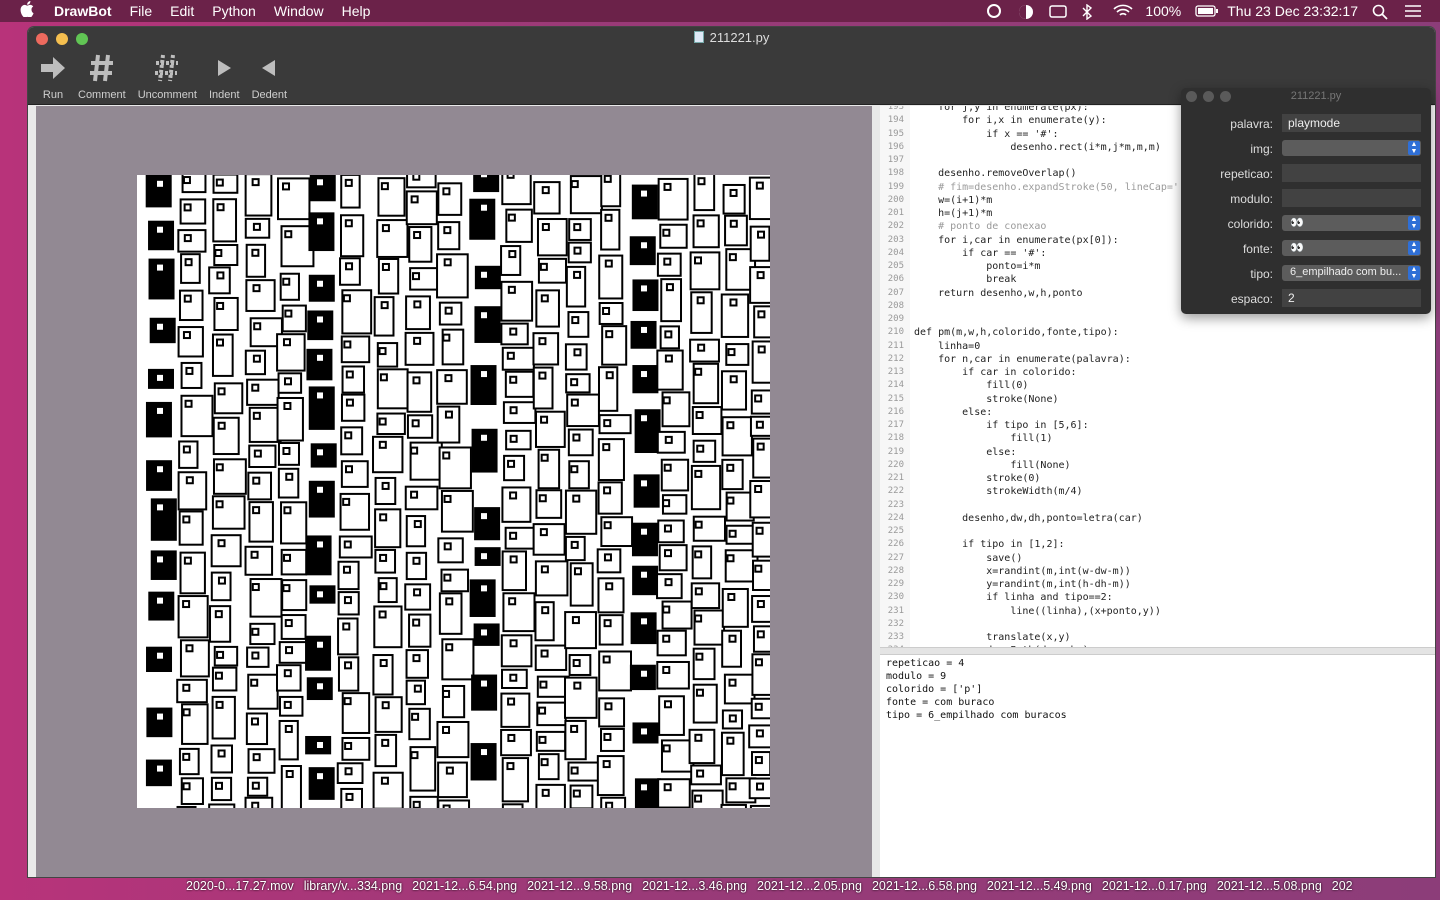 The width and height of the screenshot is (1440, 900). What do you see at coordinates (809, 886) in the screenshot?
I see `desktop-file-label: 2021-12...2.05.png` at bounding box center [809, 886].